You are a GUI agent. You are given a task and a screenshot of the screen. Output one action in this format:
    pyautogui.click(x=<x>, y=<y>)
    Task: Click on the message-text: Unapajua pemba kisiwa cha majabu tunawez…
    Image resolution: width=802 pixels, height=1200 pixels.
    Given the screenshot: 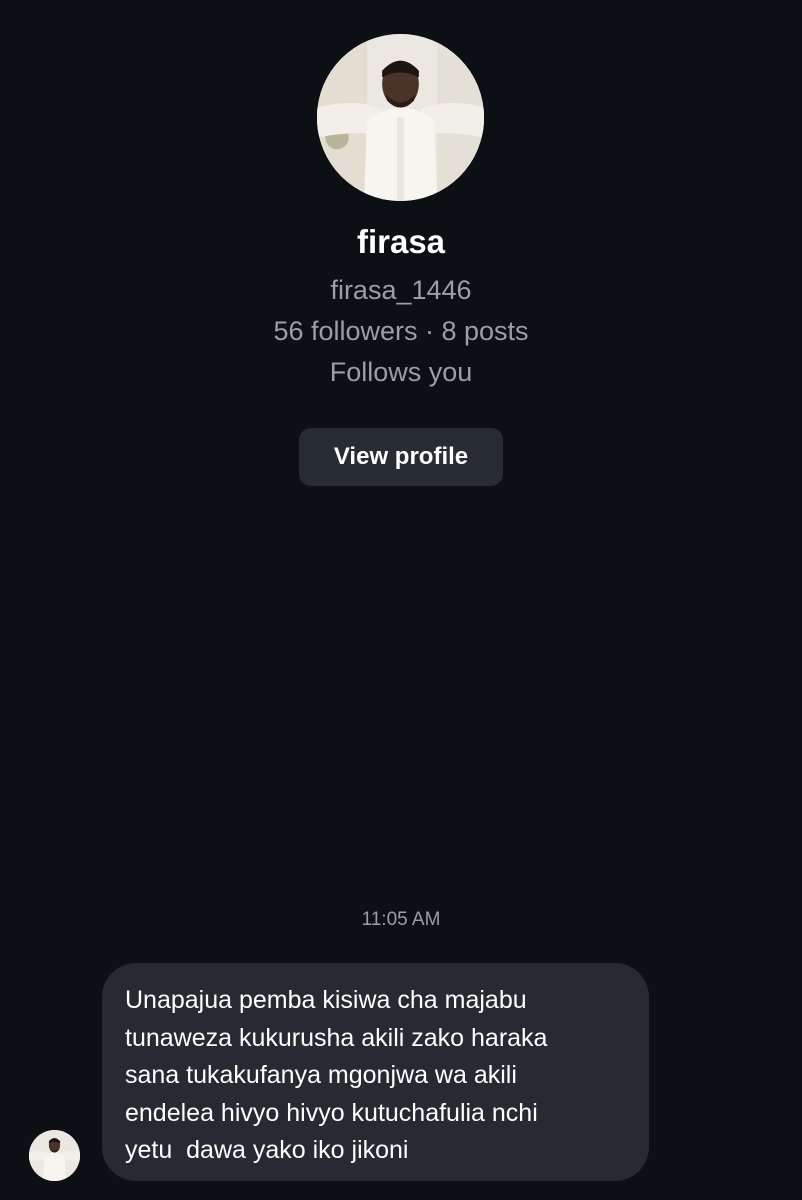 What is the action you would take?
    pyautogui.click(x=336, y=1075)
    